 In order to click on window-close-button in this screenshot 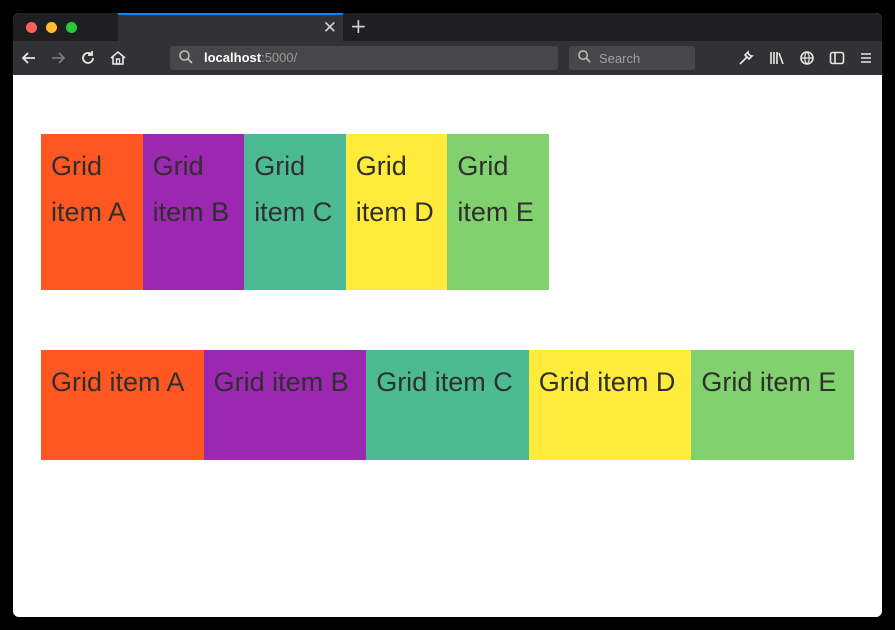, I will do `click(31, 27)`.